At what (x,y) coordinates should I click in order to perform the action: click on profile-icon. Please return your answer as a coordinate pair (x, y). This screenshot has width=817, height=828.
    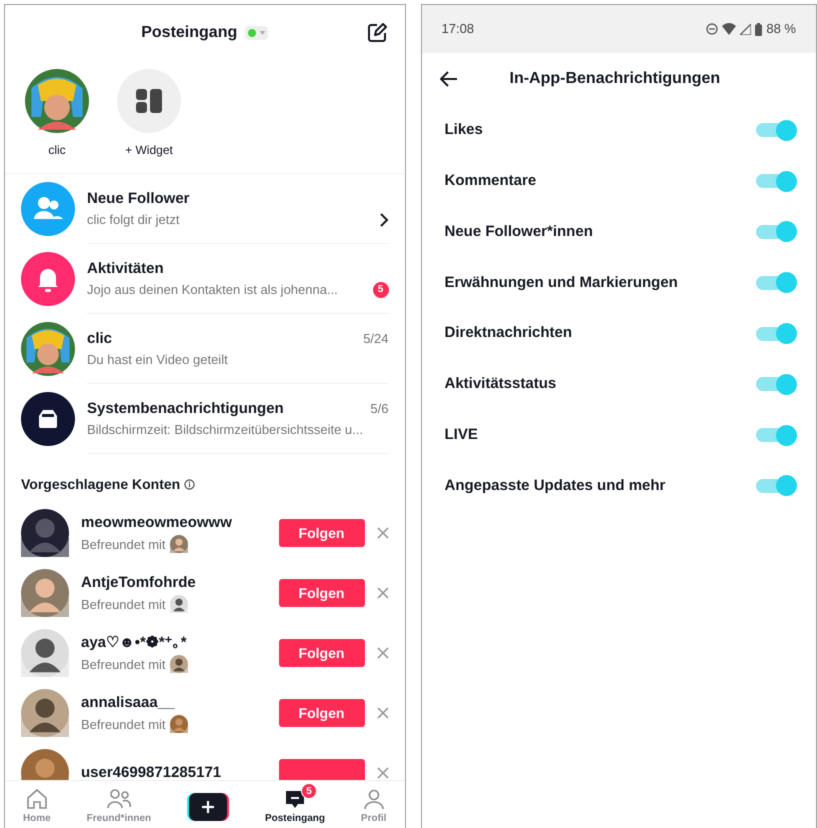
    Looking at the image, I should click on (374, 799).